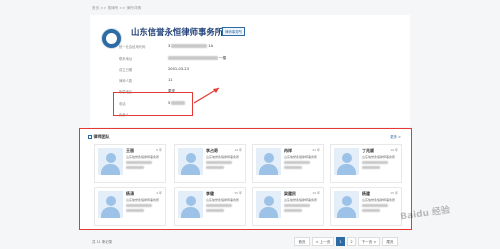  I want to click on prev-page-button: < 上一页, so click(323, 241).